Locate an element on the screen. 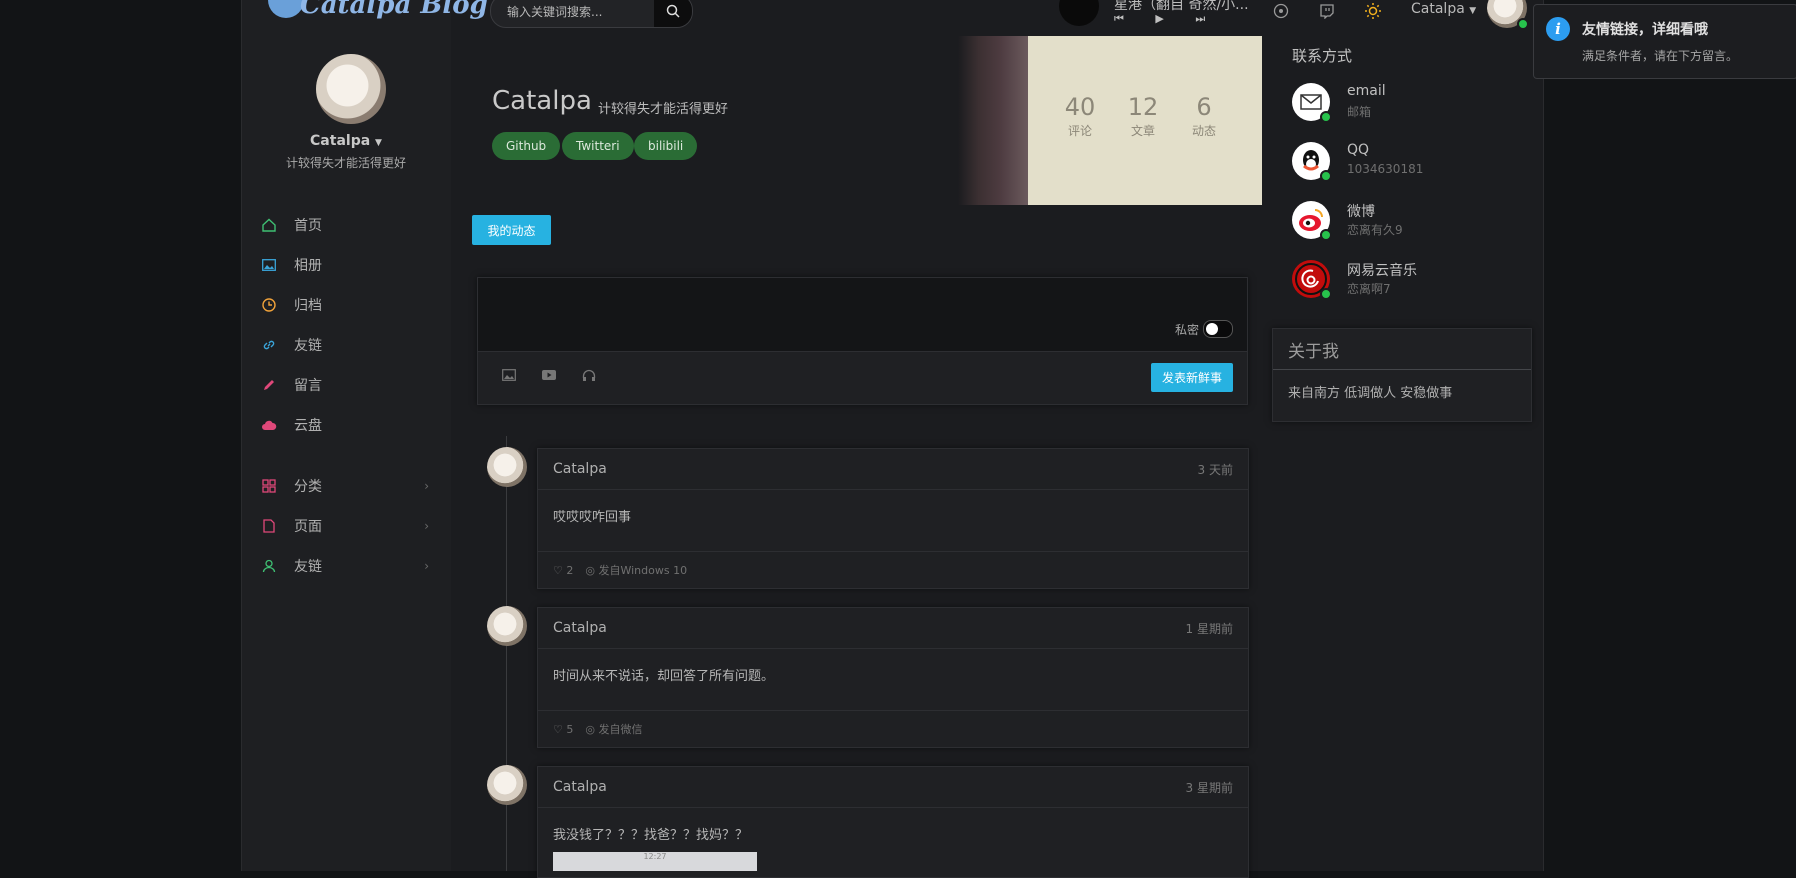  grid-icon is located at coordinates (269, 486).